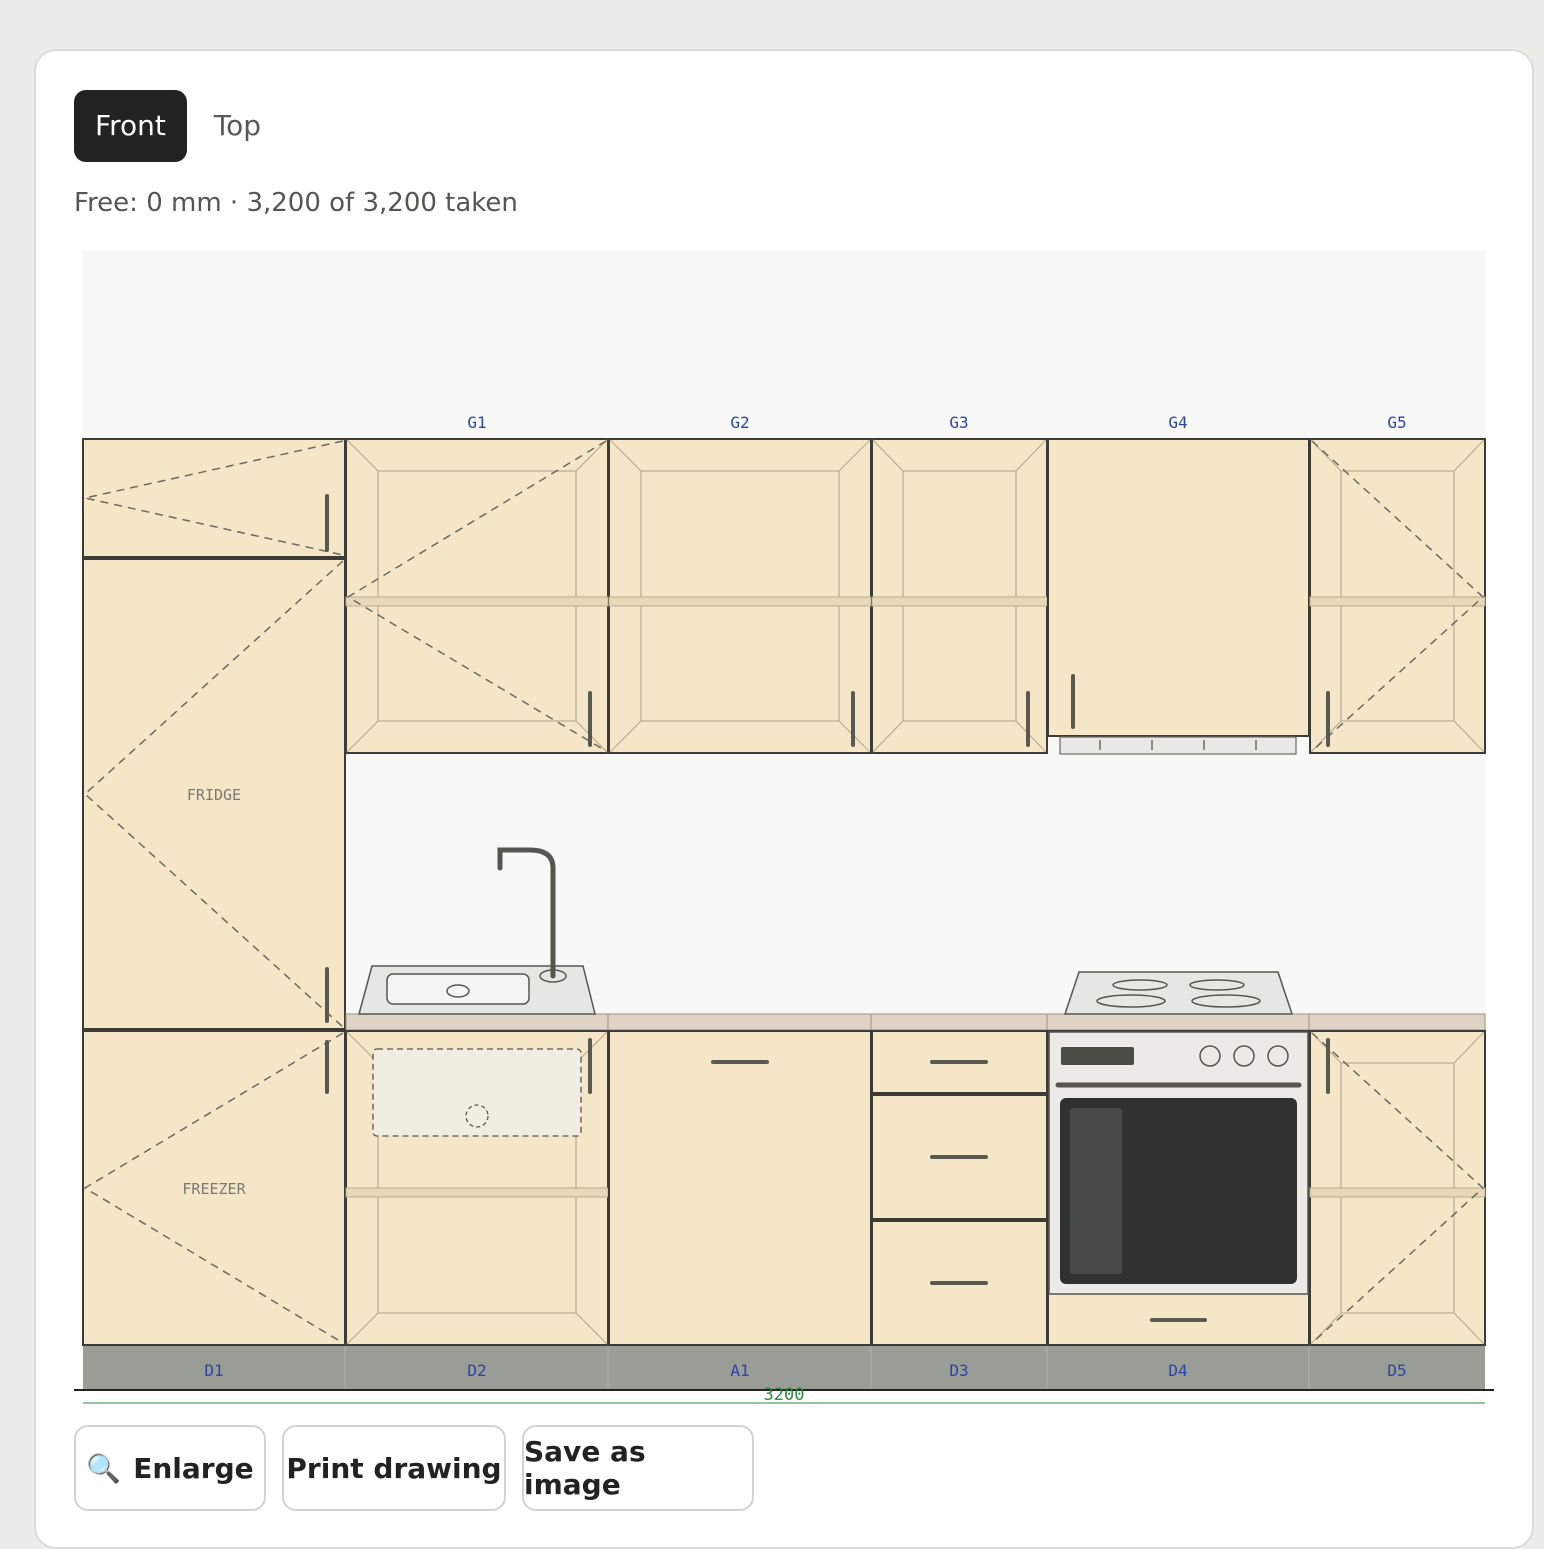 The height and width of the screenshot is (1549, 1544). What do you see at coordinates (585, 1468) in the screenshot?
I see `save-label: Save as image` at bounding box center [585, 1468].